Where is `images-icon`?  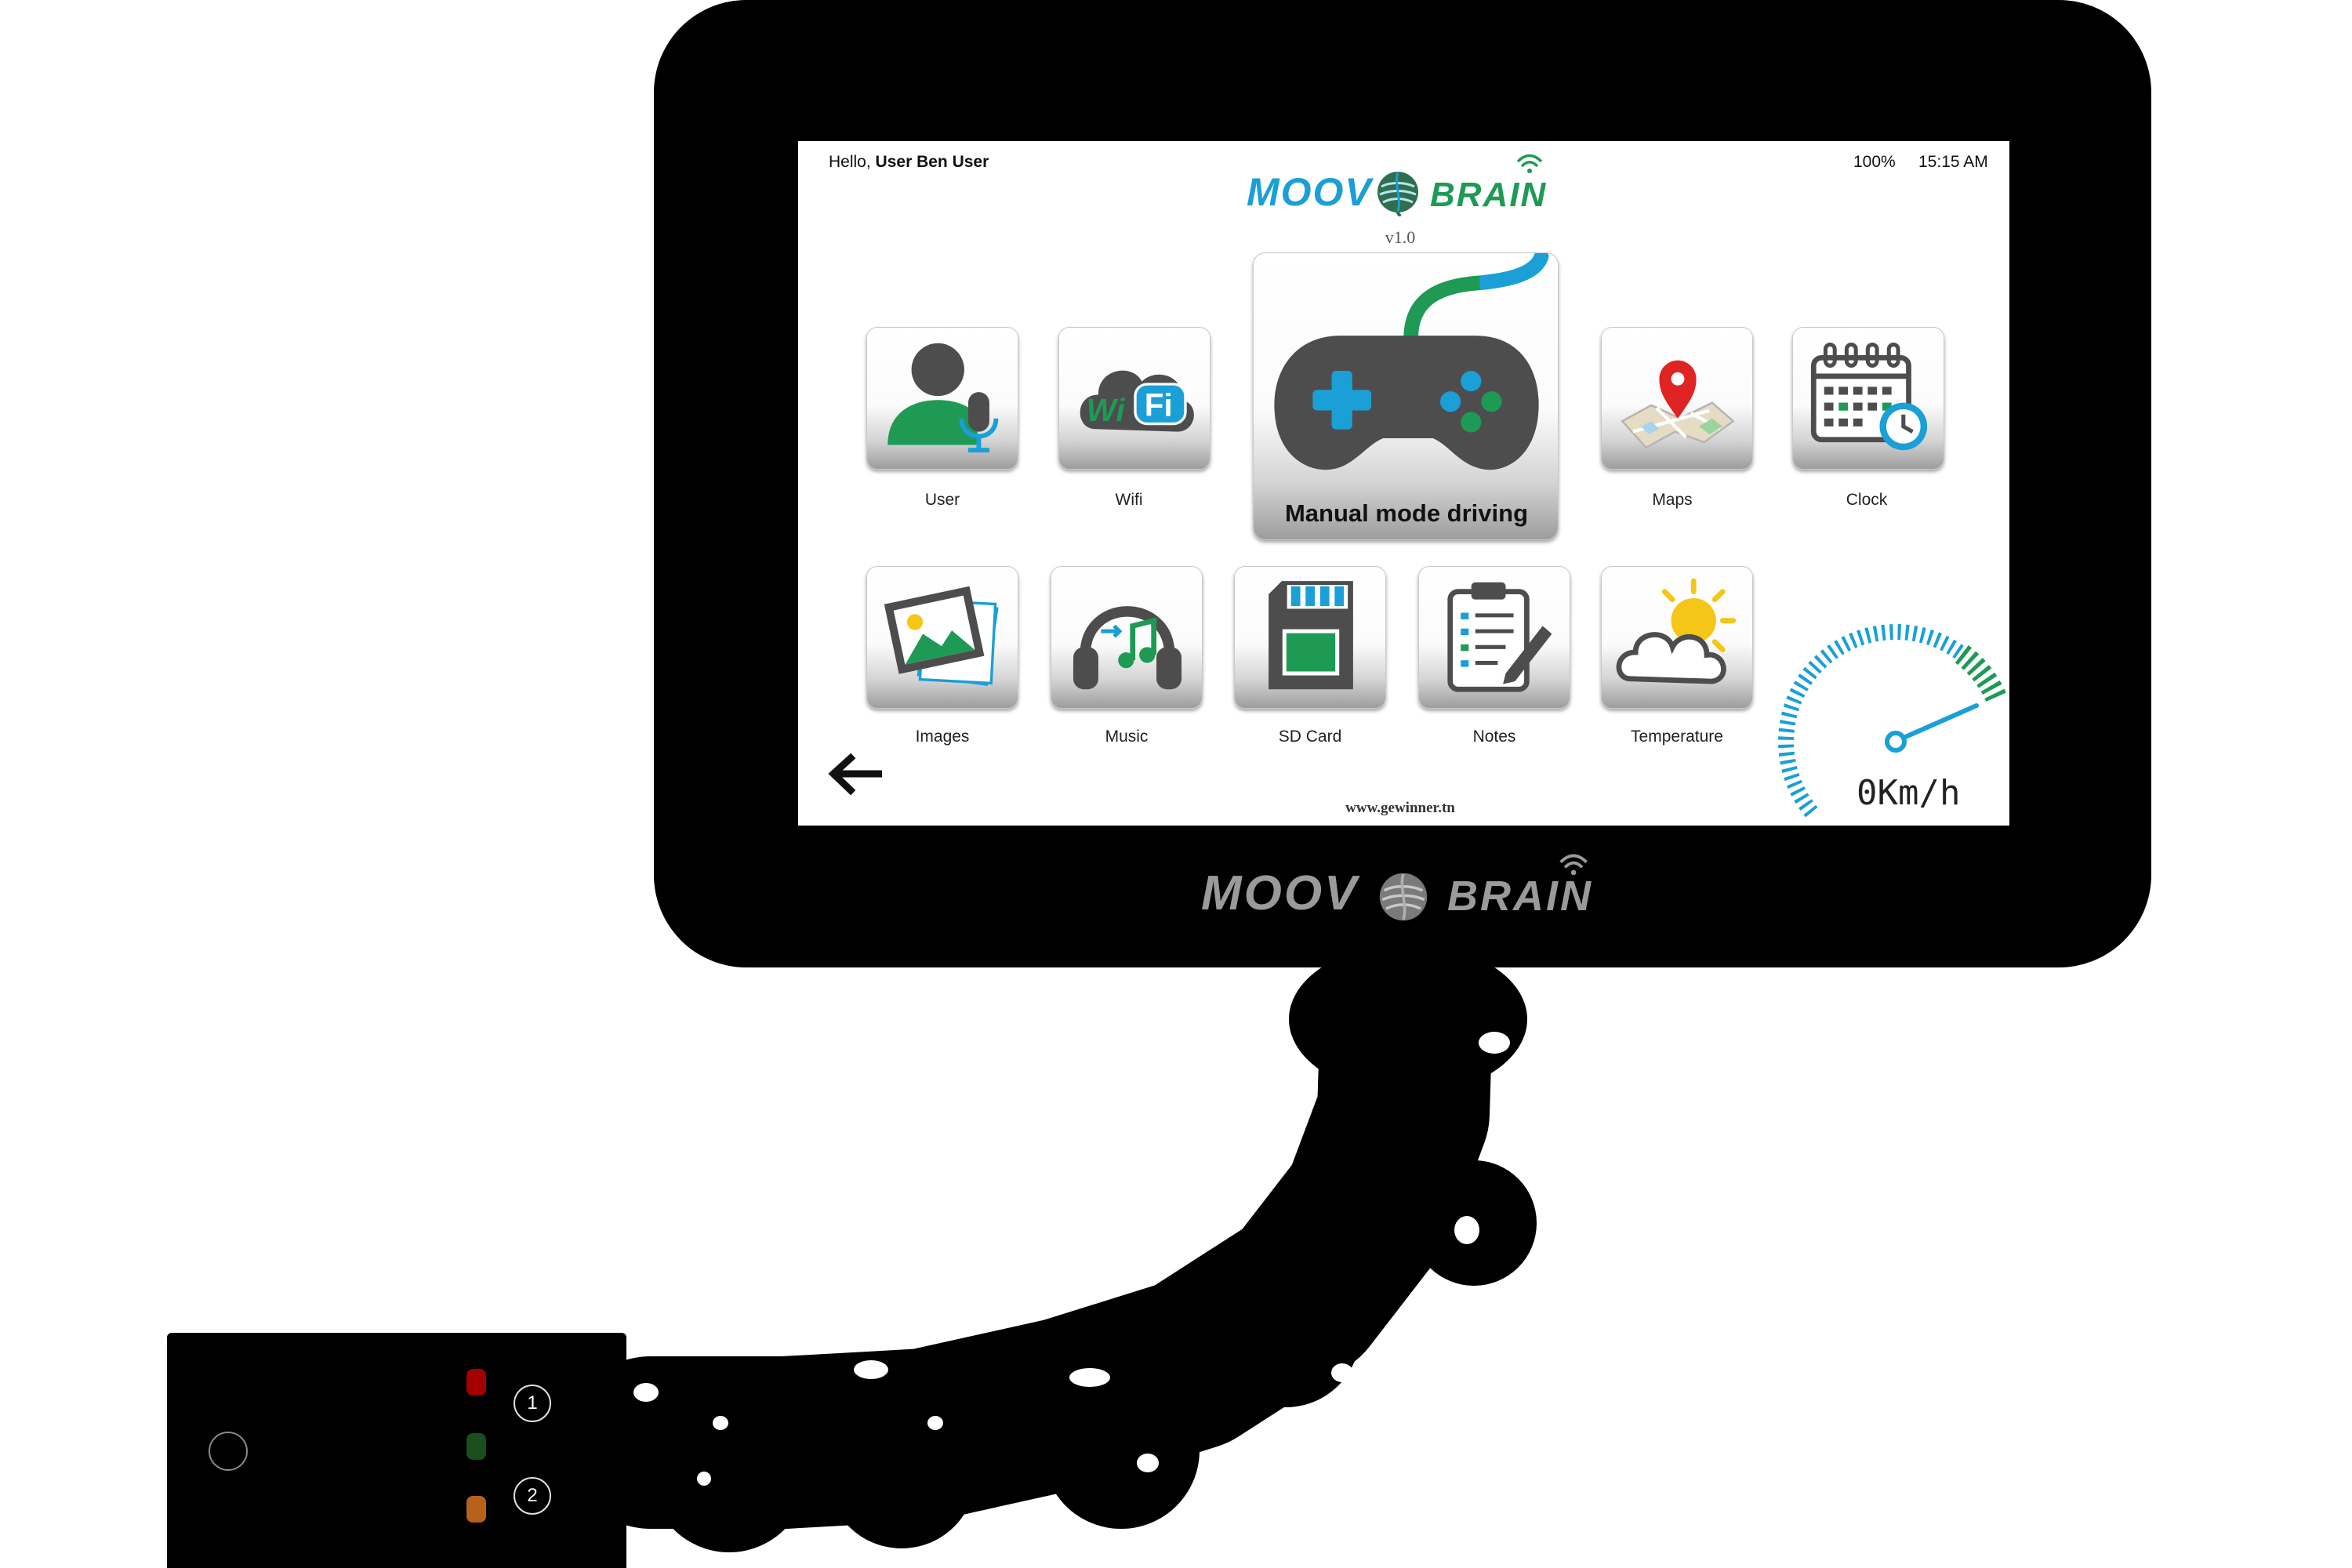 images-icon is located at coordinates (941, 636).